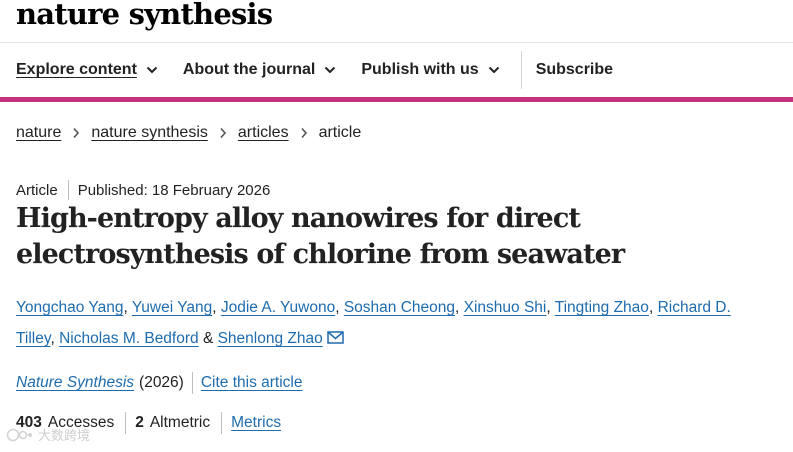  I want to click on author-link: Tingting Zhao, so click(602, 307).